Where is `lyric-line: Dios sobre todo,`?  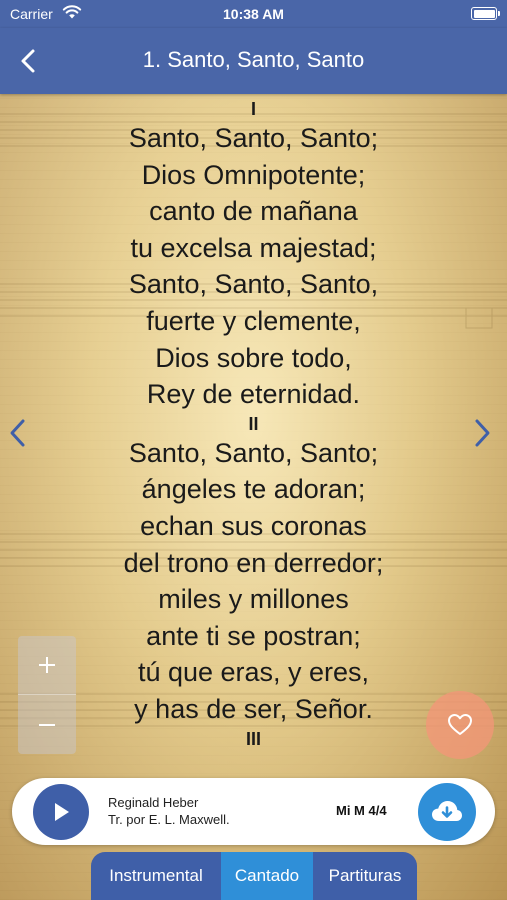 lyric-line: Dios sobre todo, is located at coordinates (253, 357).